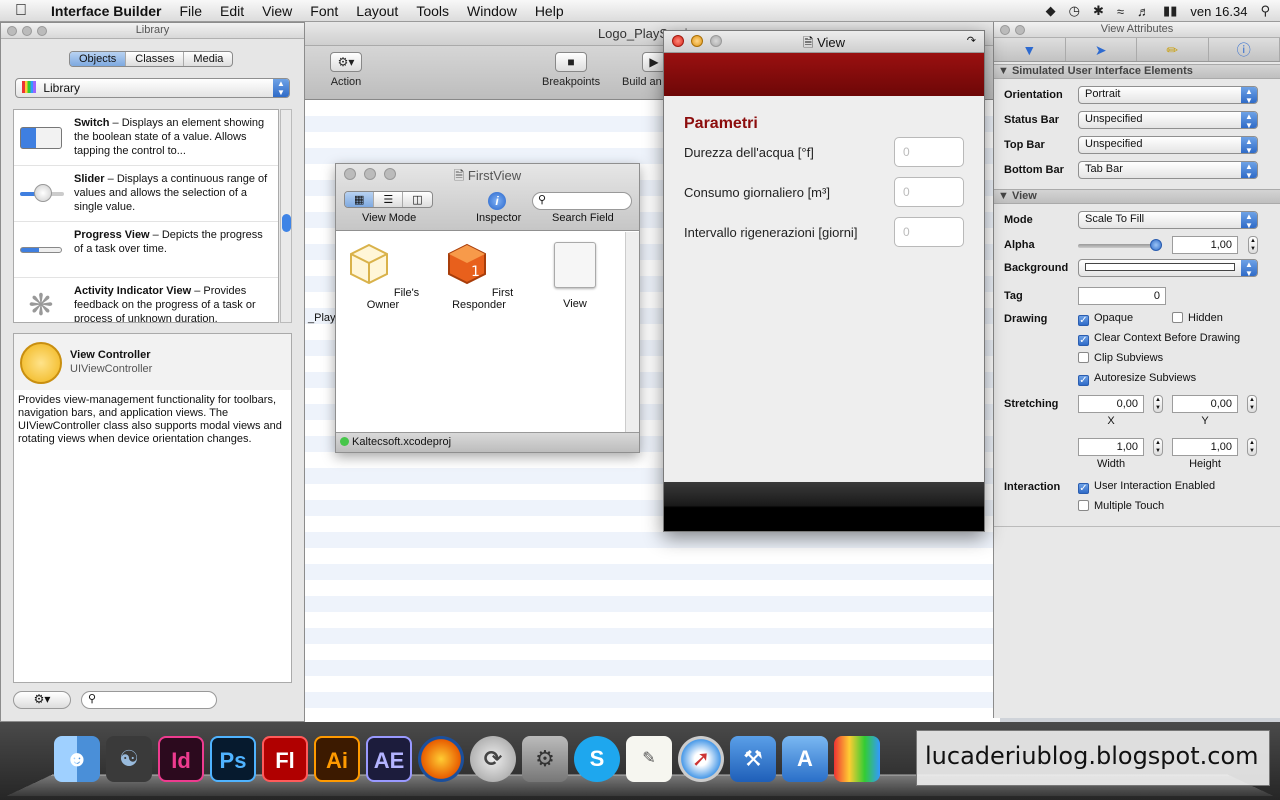  What do you see at coordinates (286, 223) in the screenshot?
I see `scrollbar-thumb` at bounding box center [286, 223].